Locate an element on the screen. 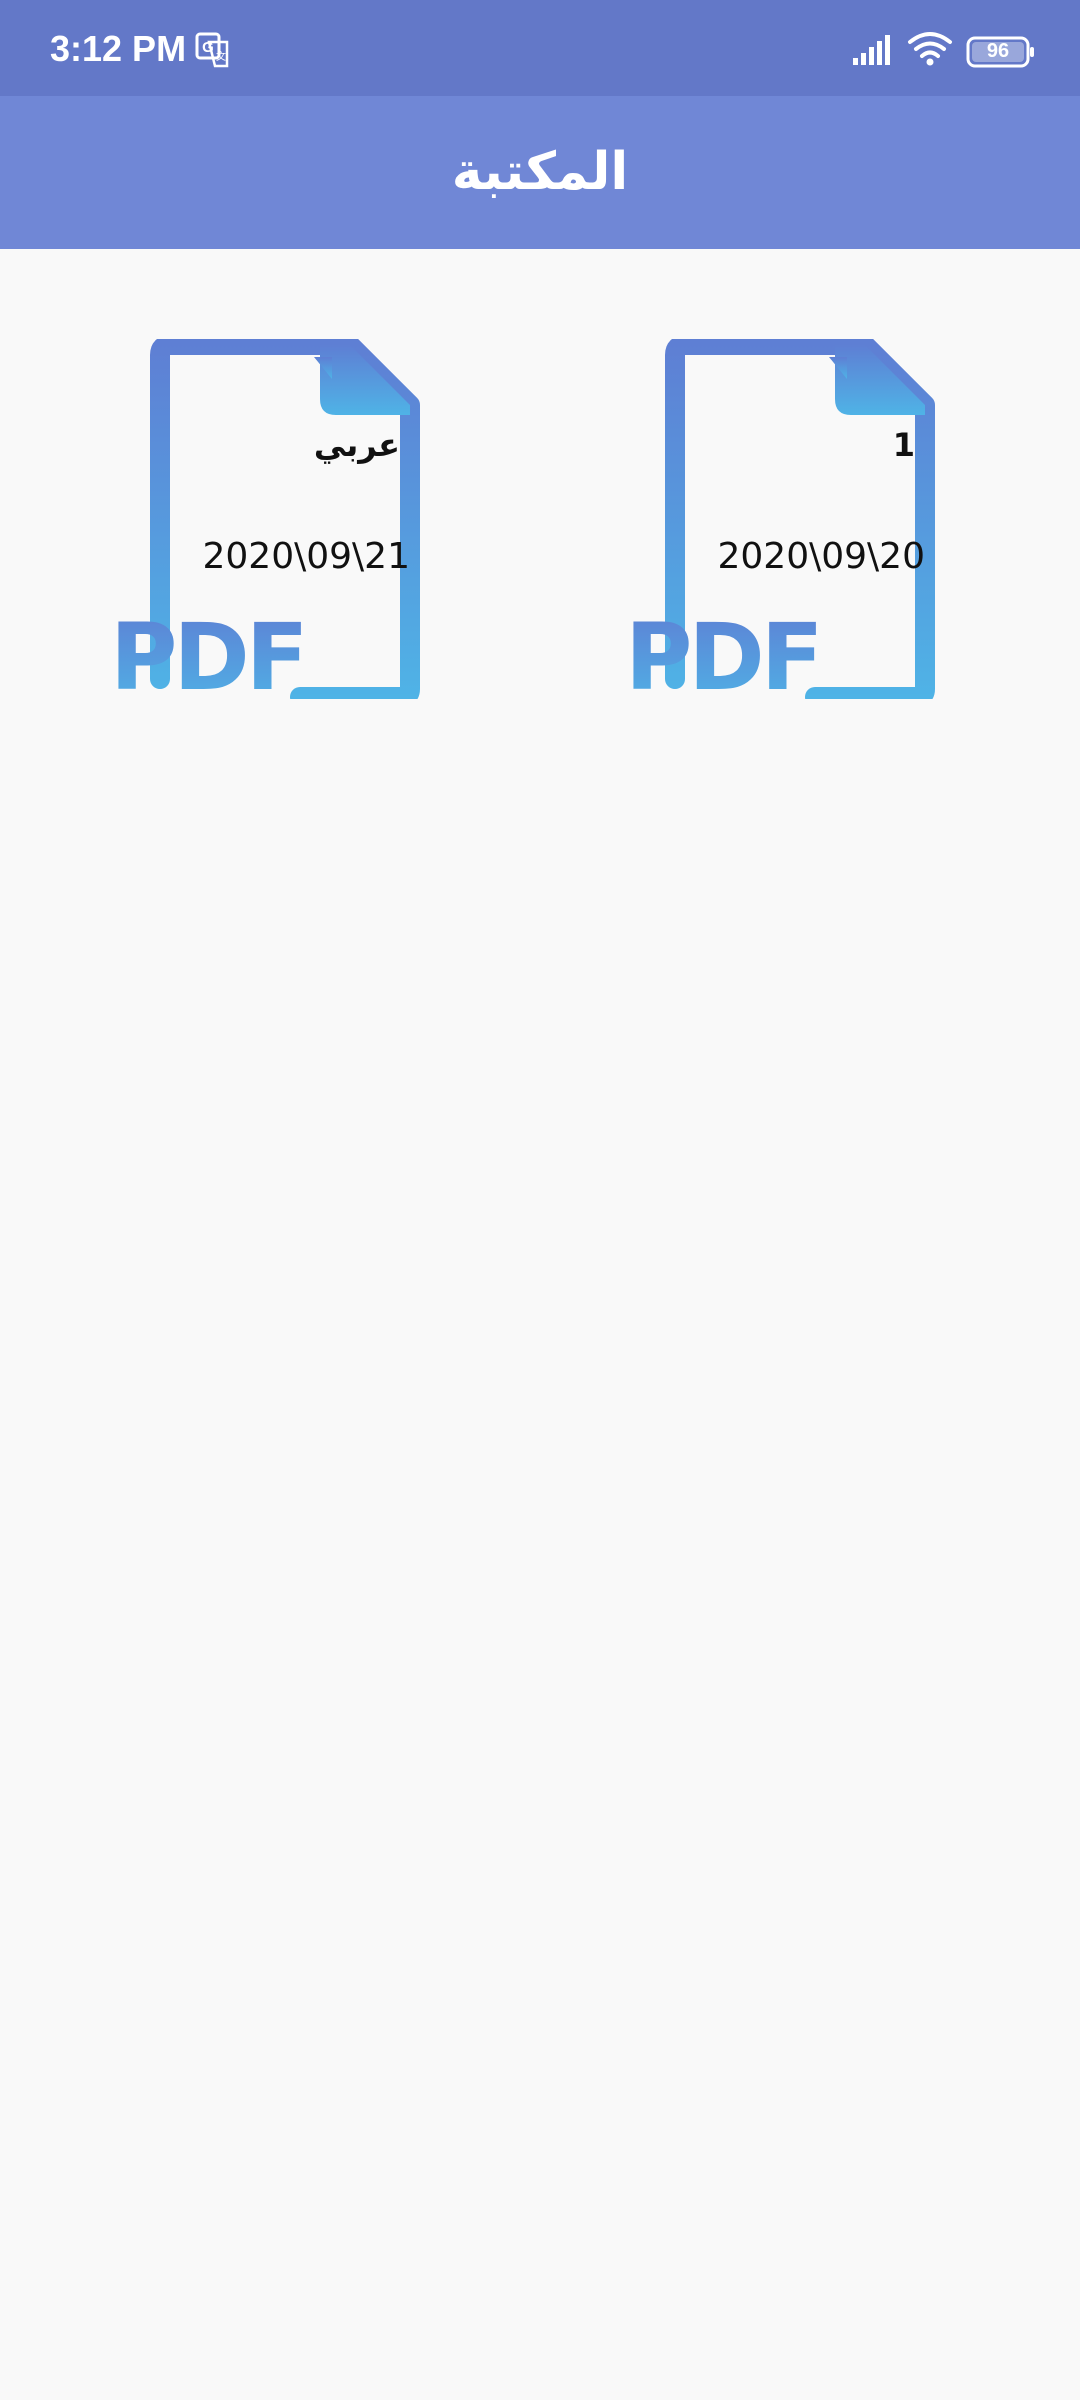  battery-level: 96 is located at coordinates (998, 51).